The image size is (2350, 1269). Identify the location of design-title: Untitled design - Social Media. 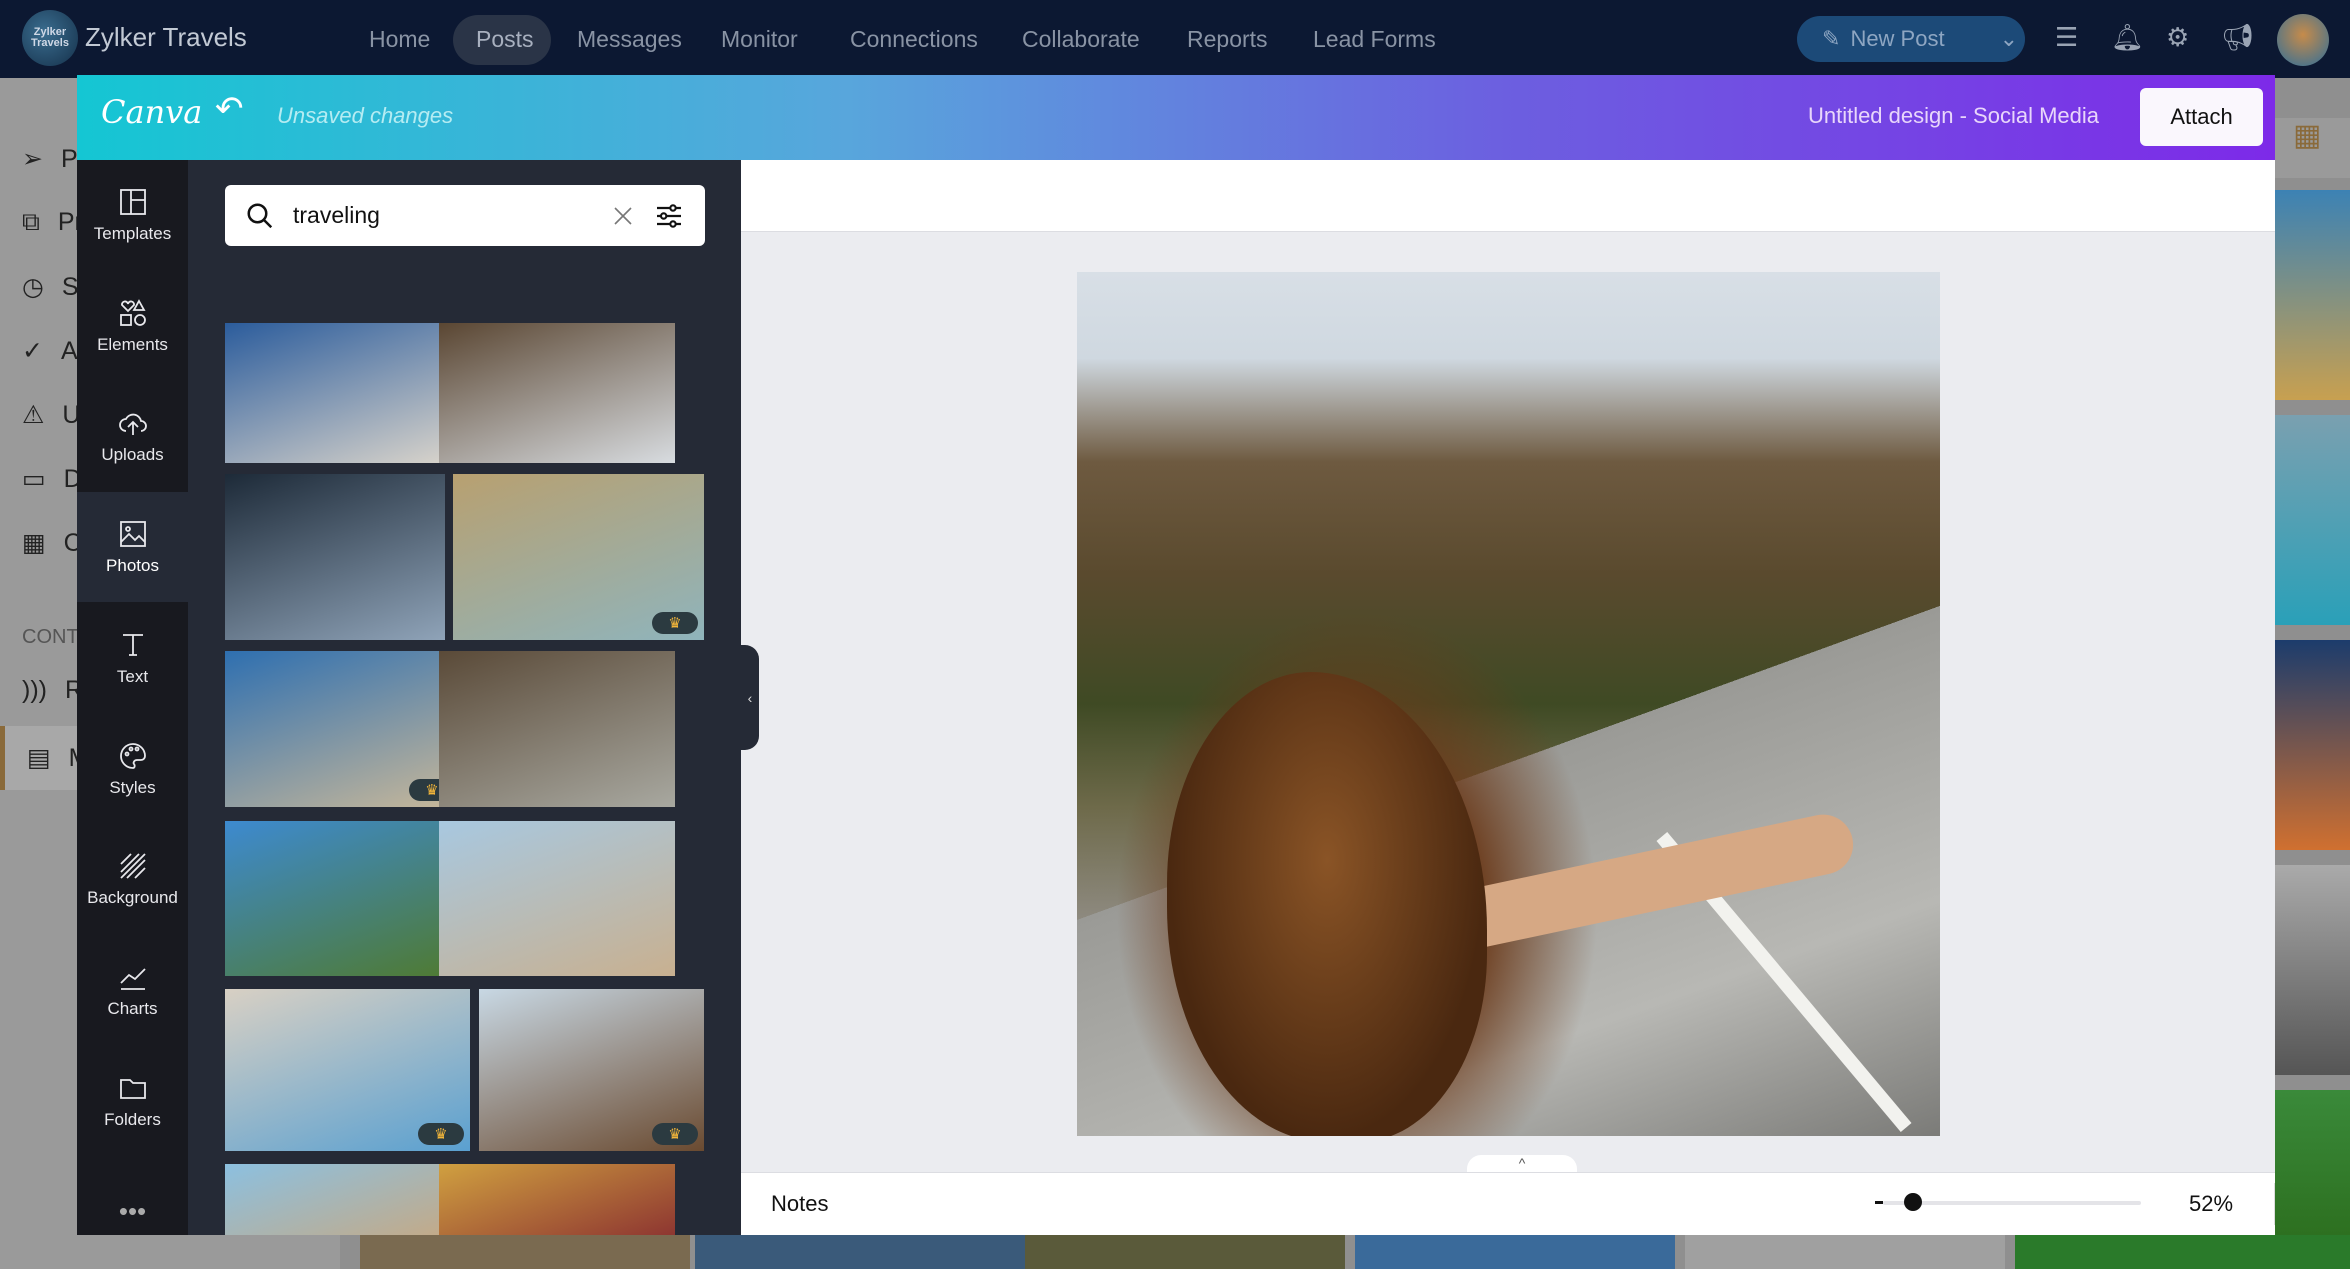
(1953, 116).